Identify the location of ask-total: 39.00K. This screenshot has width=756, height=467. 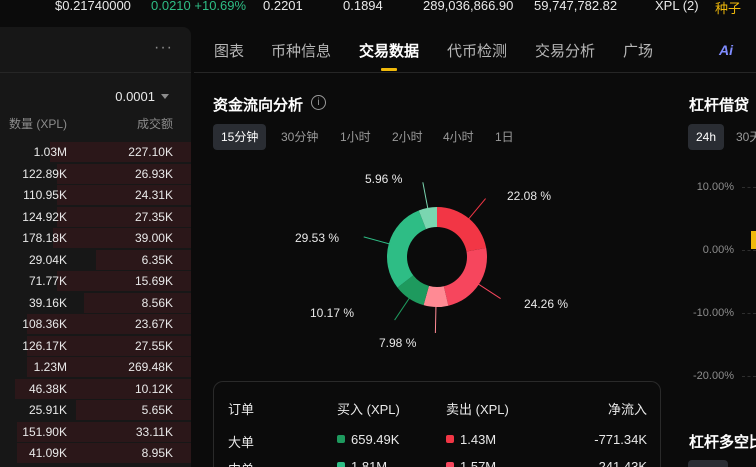
(153, 238).